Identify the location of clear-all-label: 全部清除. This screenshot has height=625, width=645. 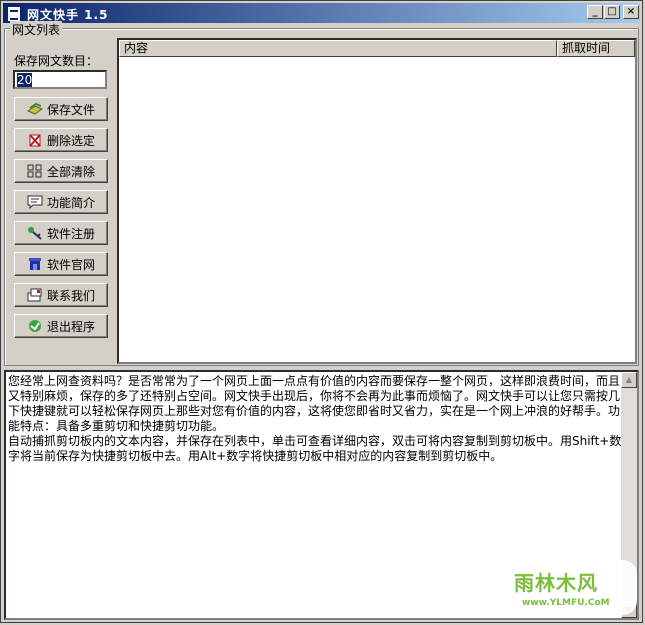
(70, 171).